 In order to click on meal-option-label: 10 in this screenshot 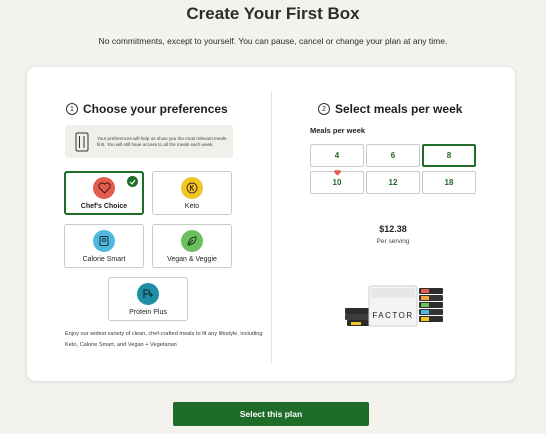, I will do `click(337, 182)`.